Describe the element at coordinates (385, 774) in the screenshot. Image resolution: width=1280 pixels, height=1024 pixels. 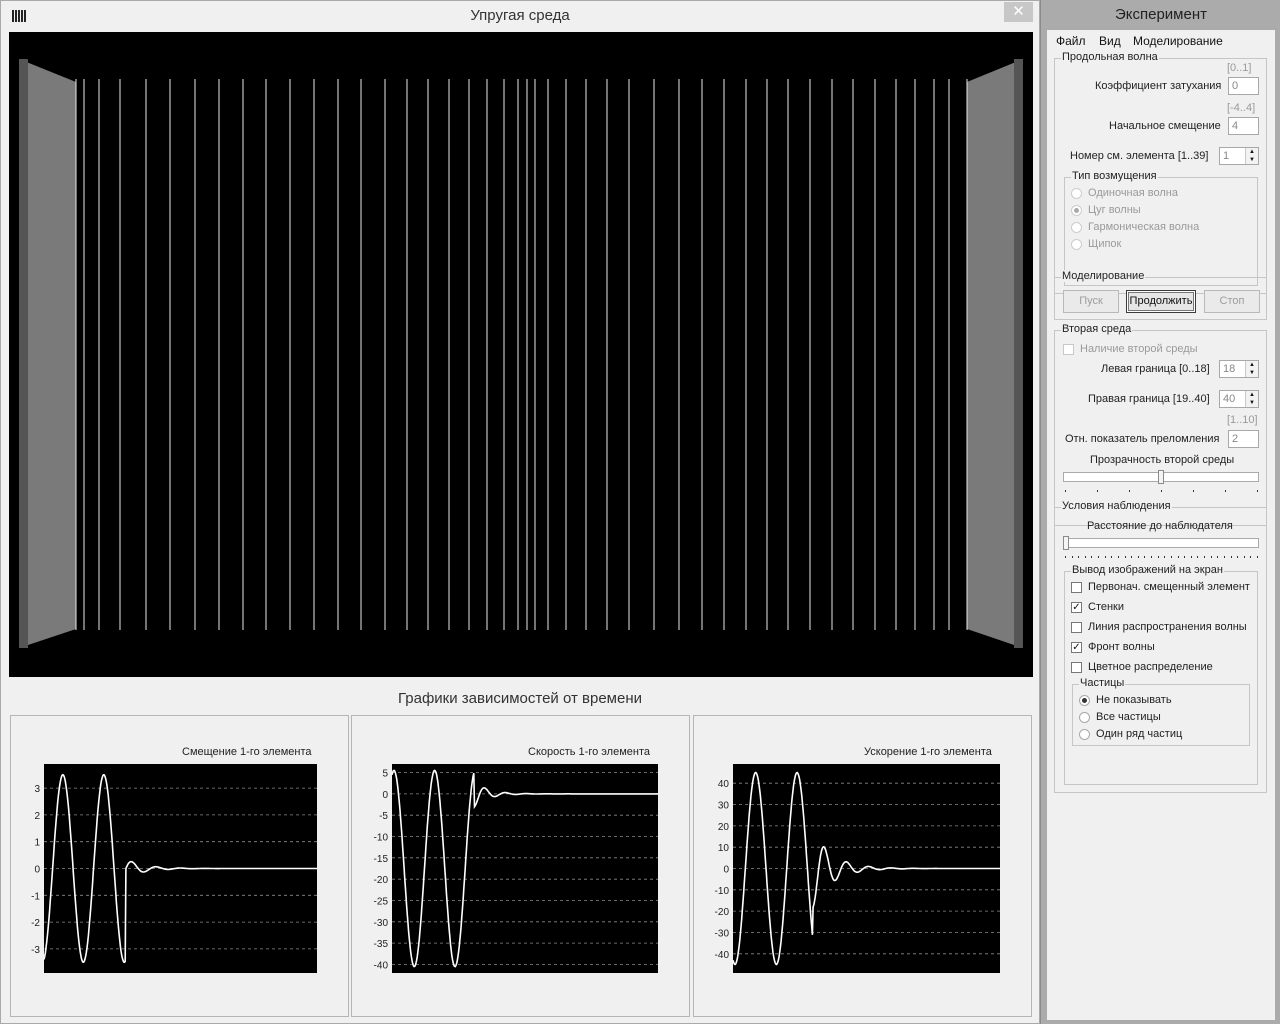
I see `y-tick-label: 5` at that location.